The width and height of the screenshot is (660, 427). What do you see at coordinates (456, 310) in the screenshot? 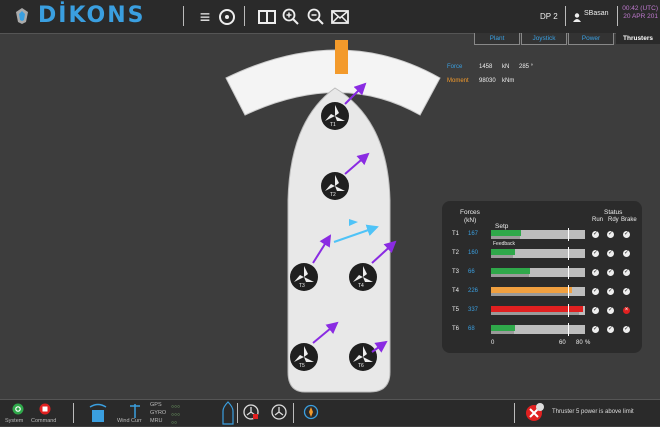
I see `row-name: T5` at bounding box center [456, 310].